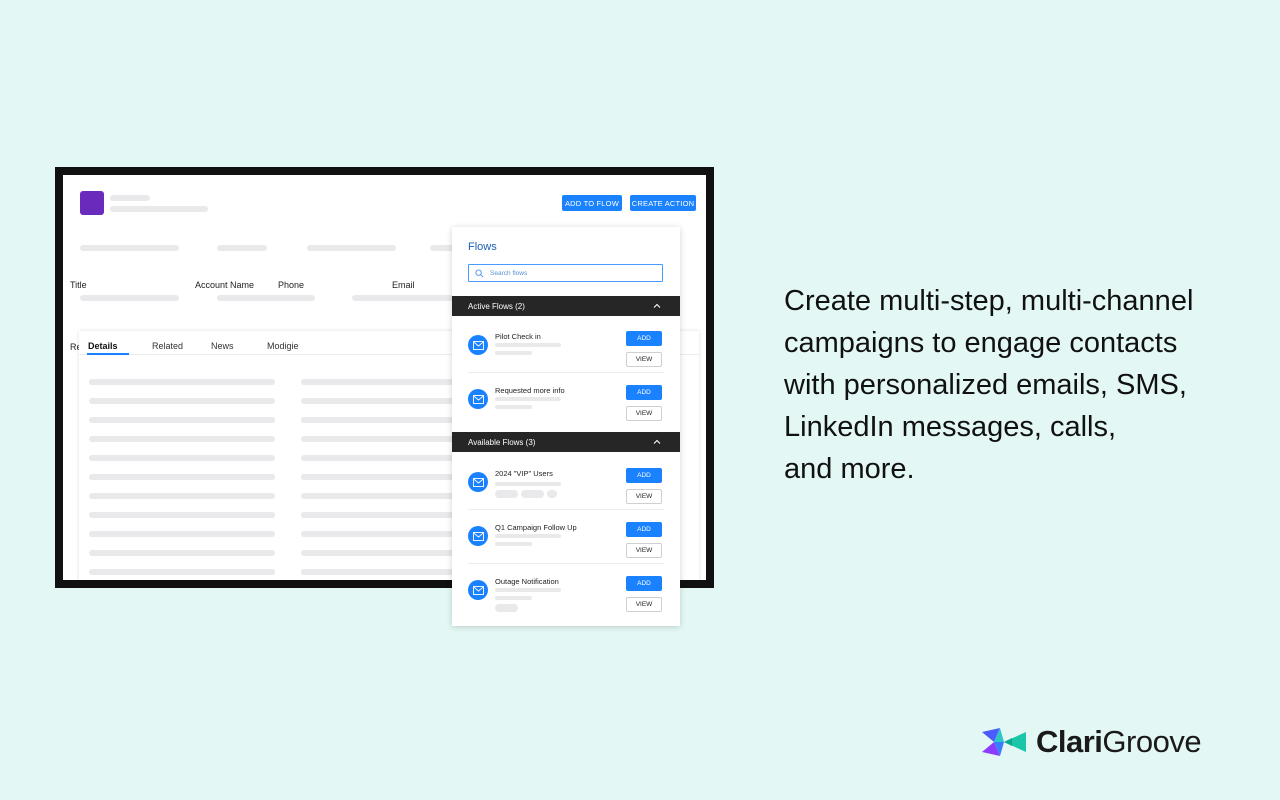 The width and height of the screenshot is (1280, 800). I want to click on tab-details: Details, so click(103, 346).